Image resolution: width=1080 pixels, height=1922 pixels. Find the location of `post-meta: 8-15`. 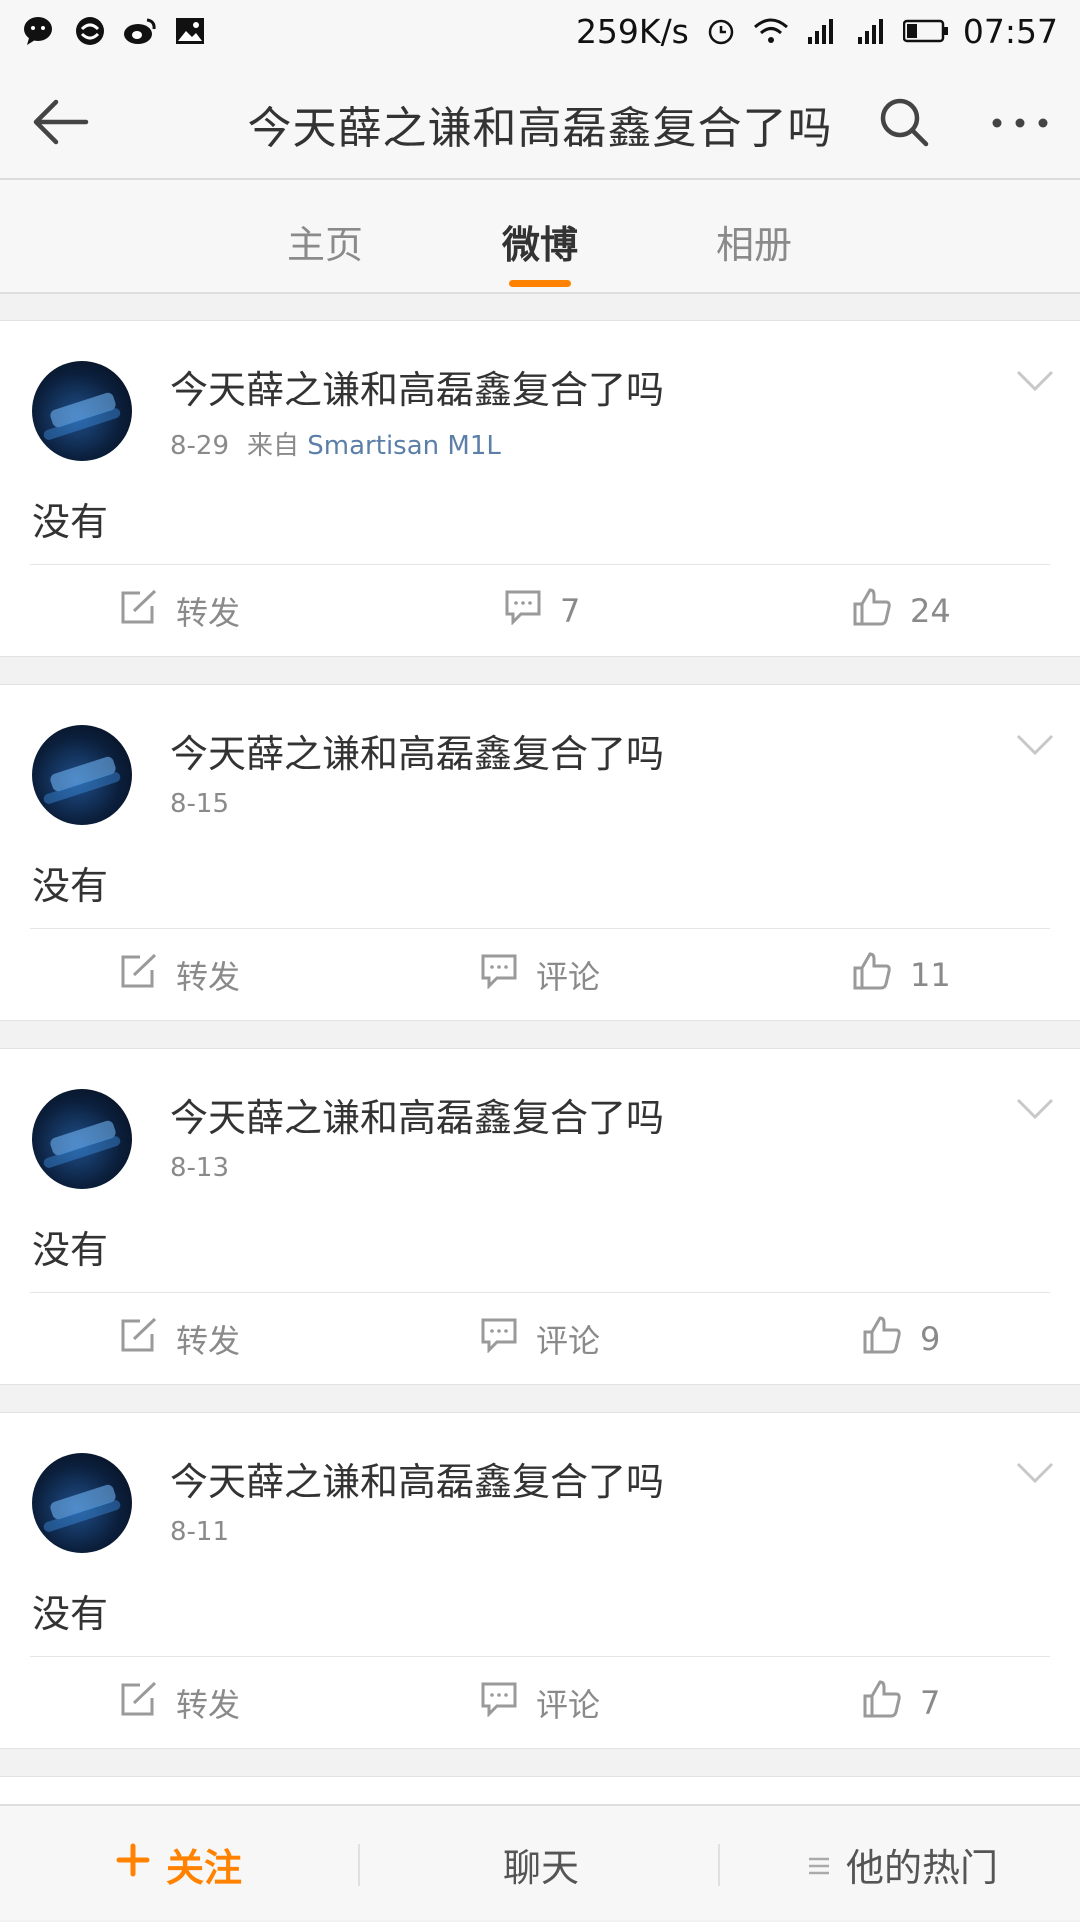

post-meta: 8-15 is located at coordinates (199, 804).